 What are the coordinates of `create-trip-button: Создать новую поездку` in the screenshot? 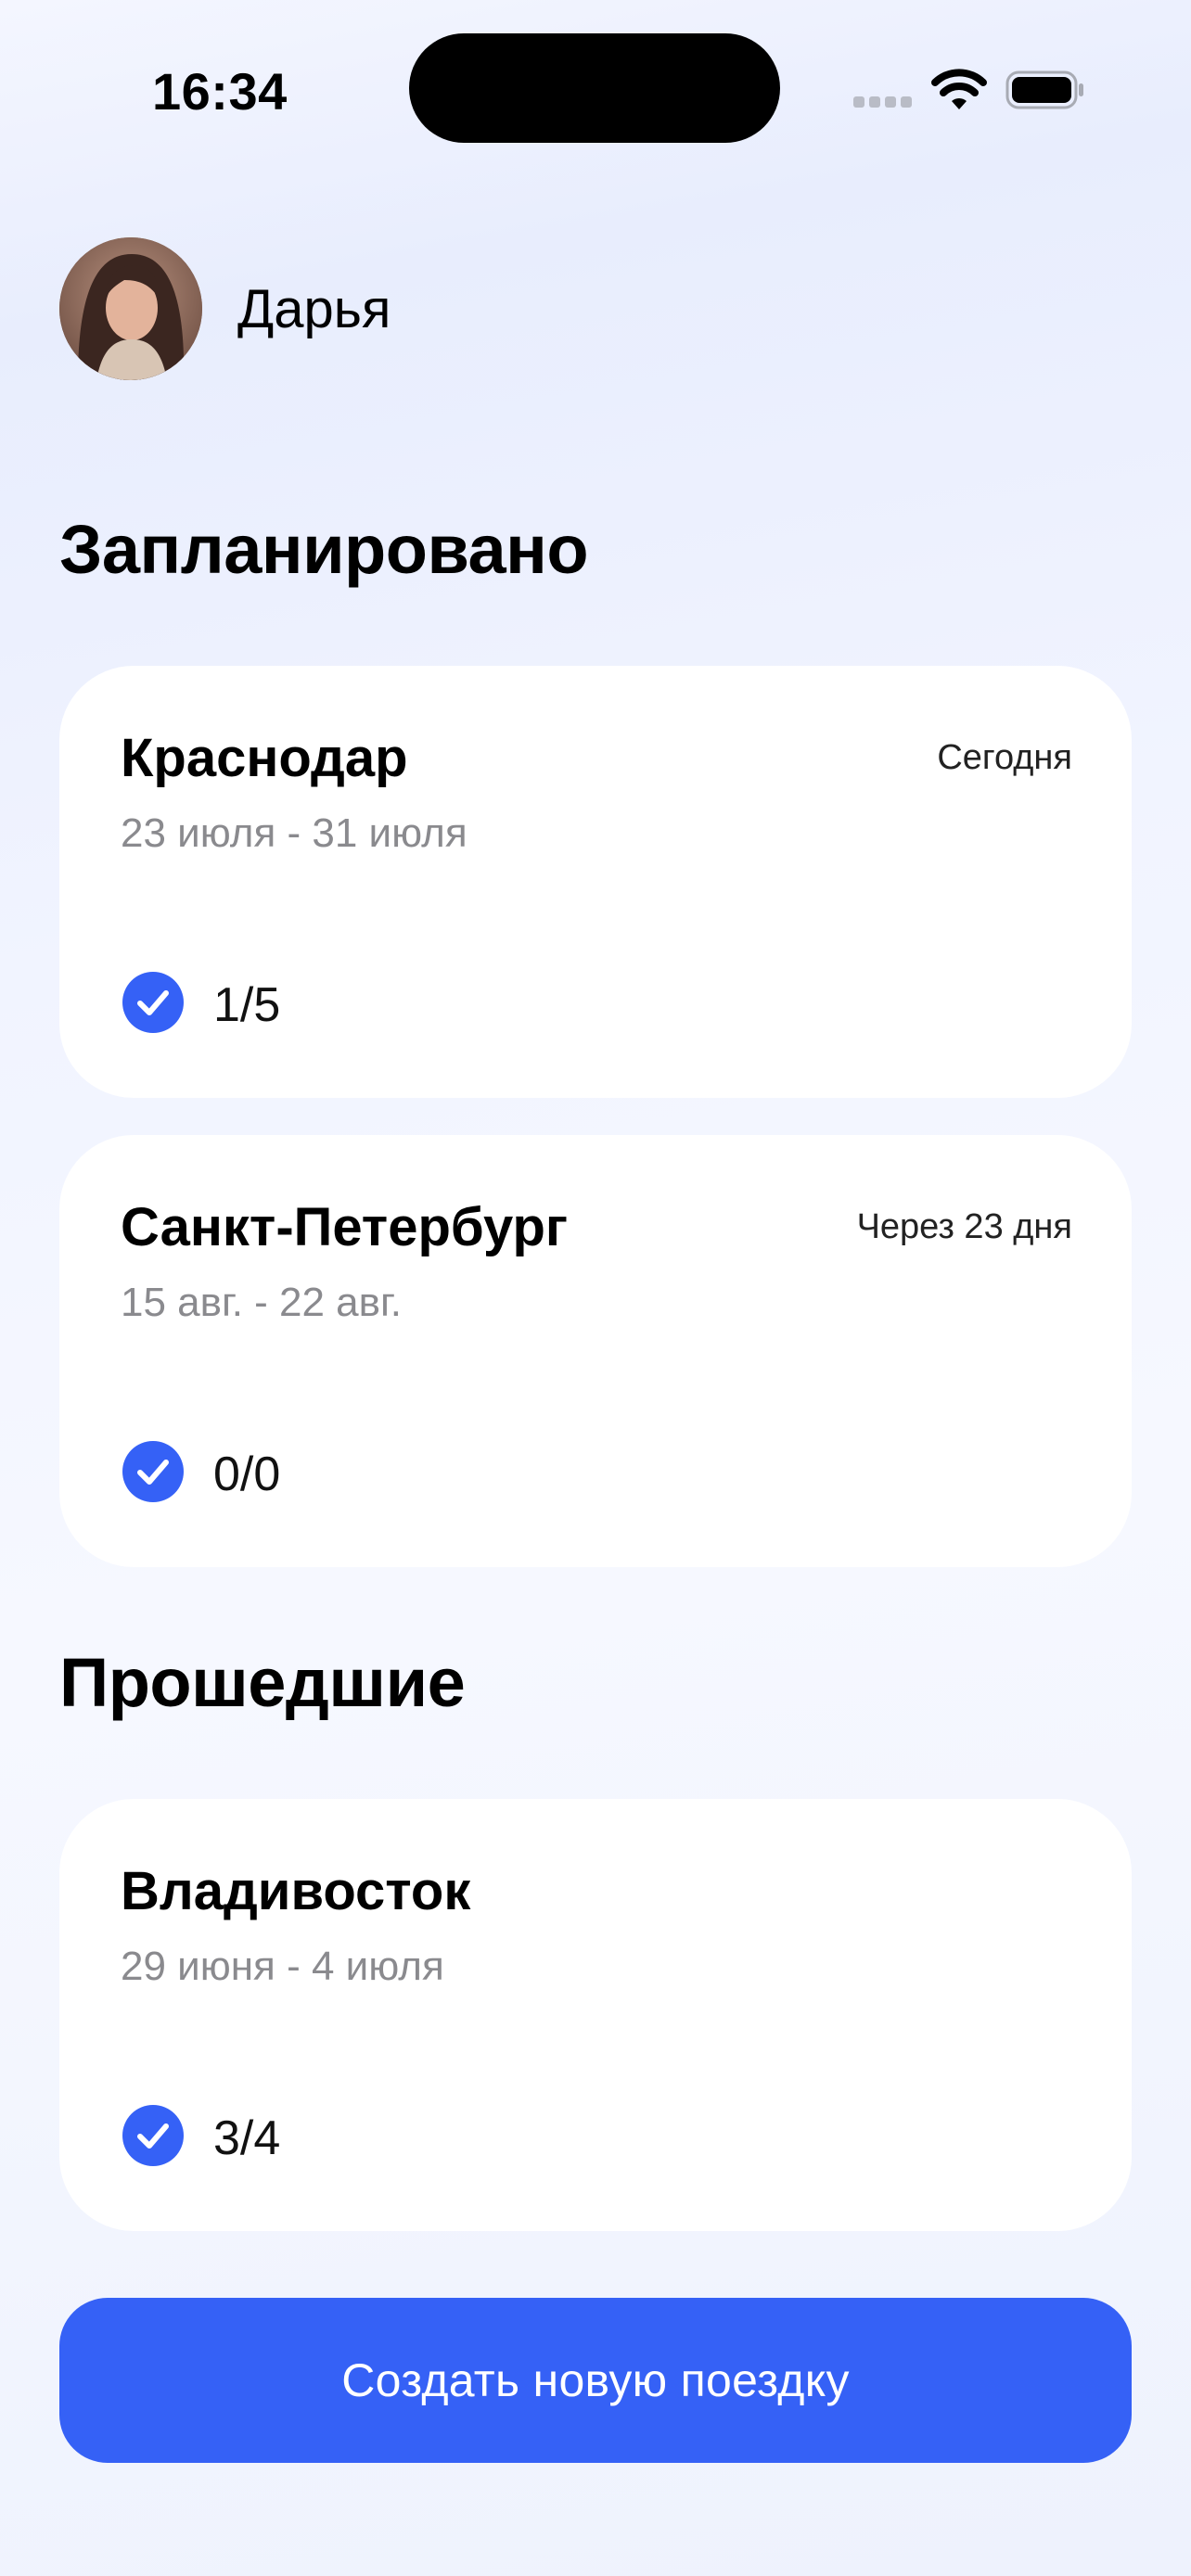 It's located at (595, 2380).